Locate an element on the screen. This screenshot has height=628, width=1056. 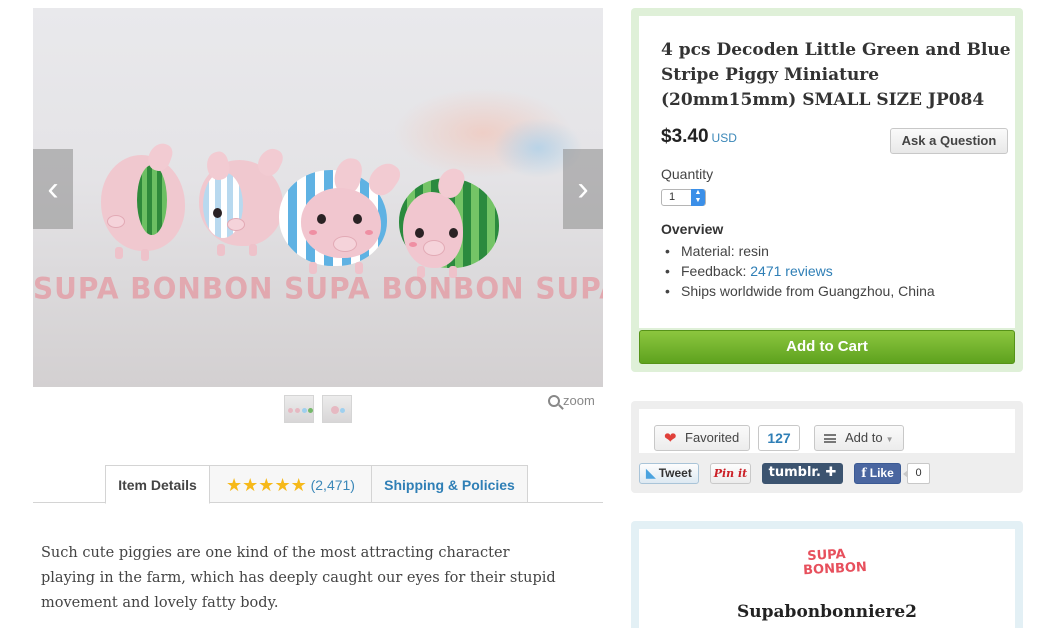
zoom-label: zoom is located at coordinates (579, 400).